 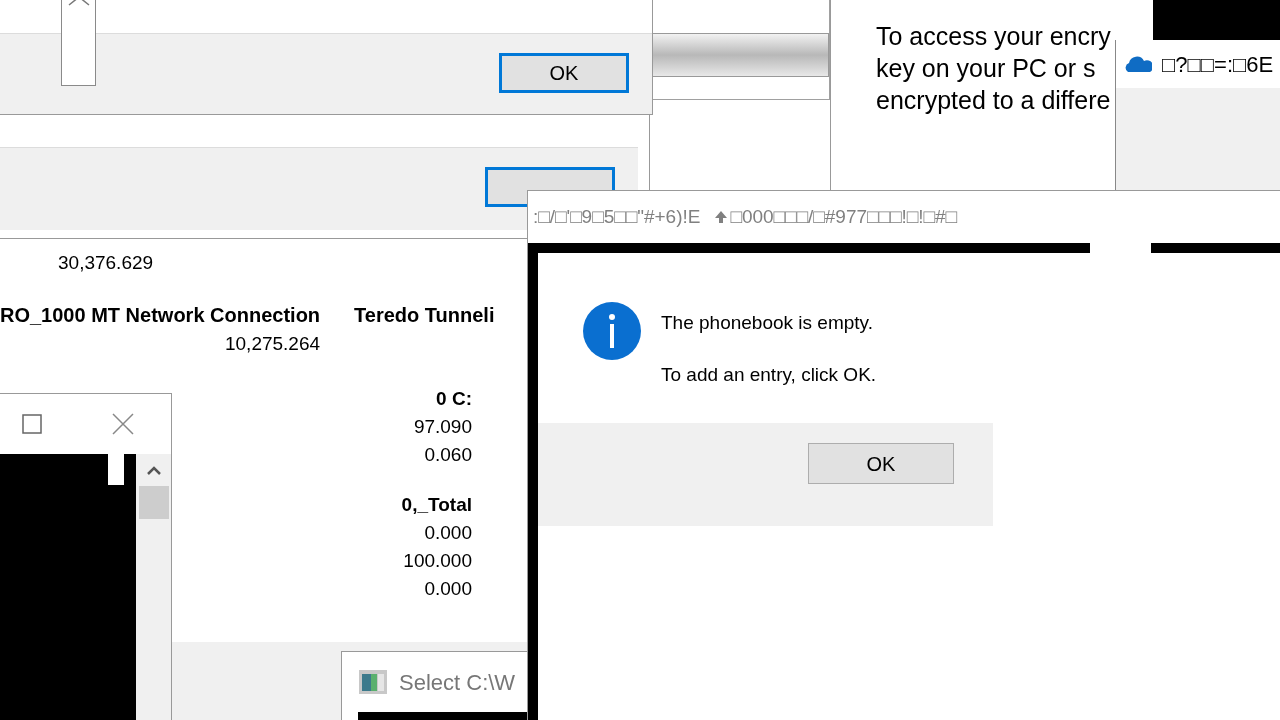 What do you see at coordinates (373, 682) in the screenshot?
I see `console-icon` at bounding box center [373, 682].